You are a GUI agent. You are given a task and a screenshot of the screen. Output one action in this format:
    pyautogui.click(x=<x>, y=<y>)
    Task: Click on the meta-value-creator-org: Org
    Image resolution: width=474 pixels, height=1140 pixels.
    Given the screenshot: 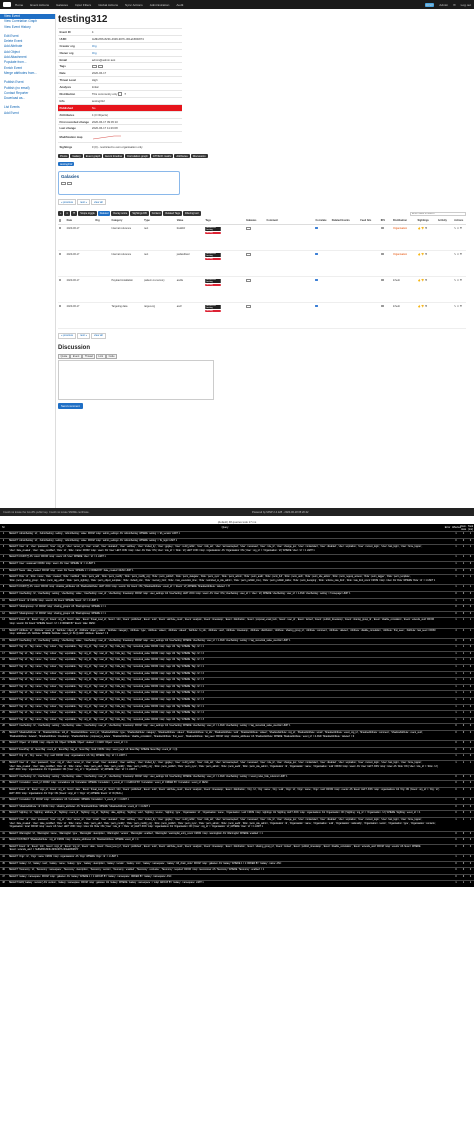 What is the action you would take?
    pyautogui.click(x=136, y=45)
    